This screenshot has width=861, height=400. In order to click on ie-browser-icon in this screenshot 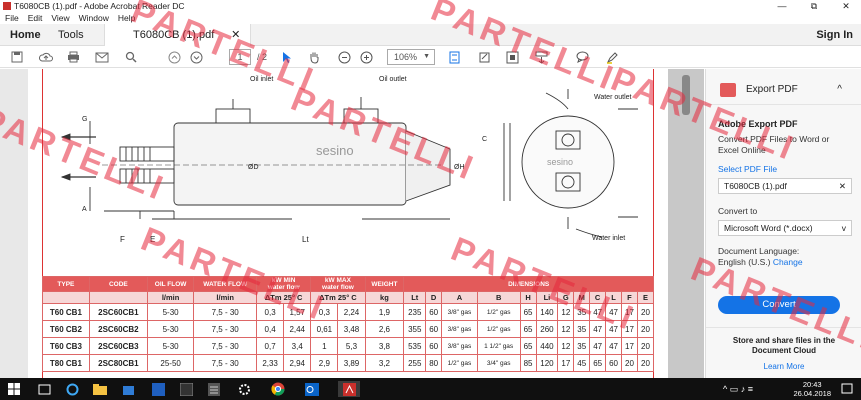, I will do `click(72, 389)`.